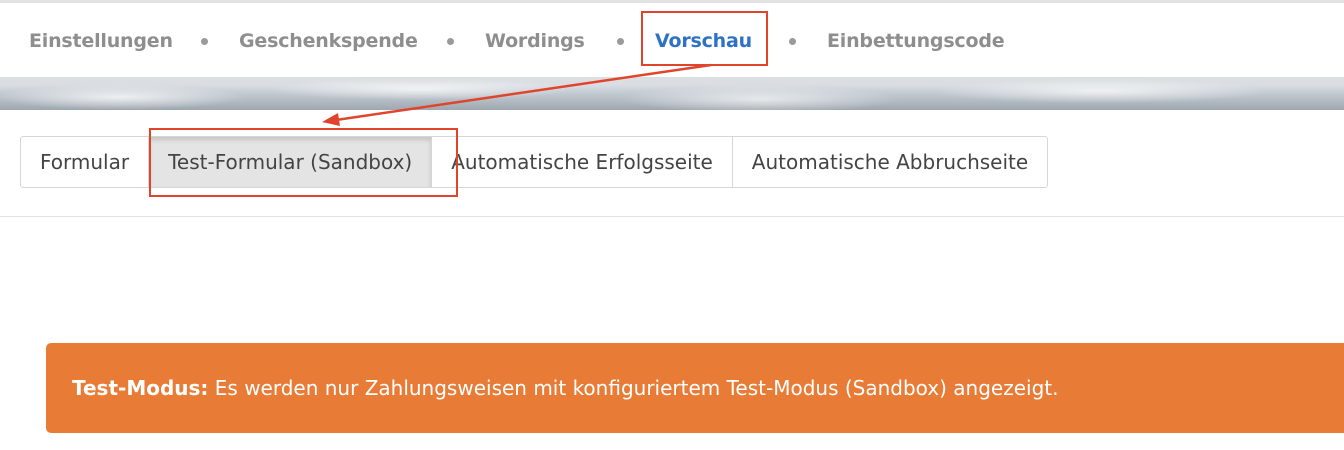  Describe the element at coordinates (328, 40) in the screenshot. I see `nav-item-geschenkspende: Geschenkspende` at that location.